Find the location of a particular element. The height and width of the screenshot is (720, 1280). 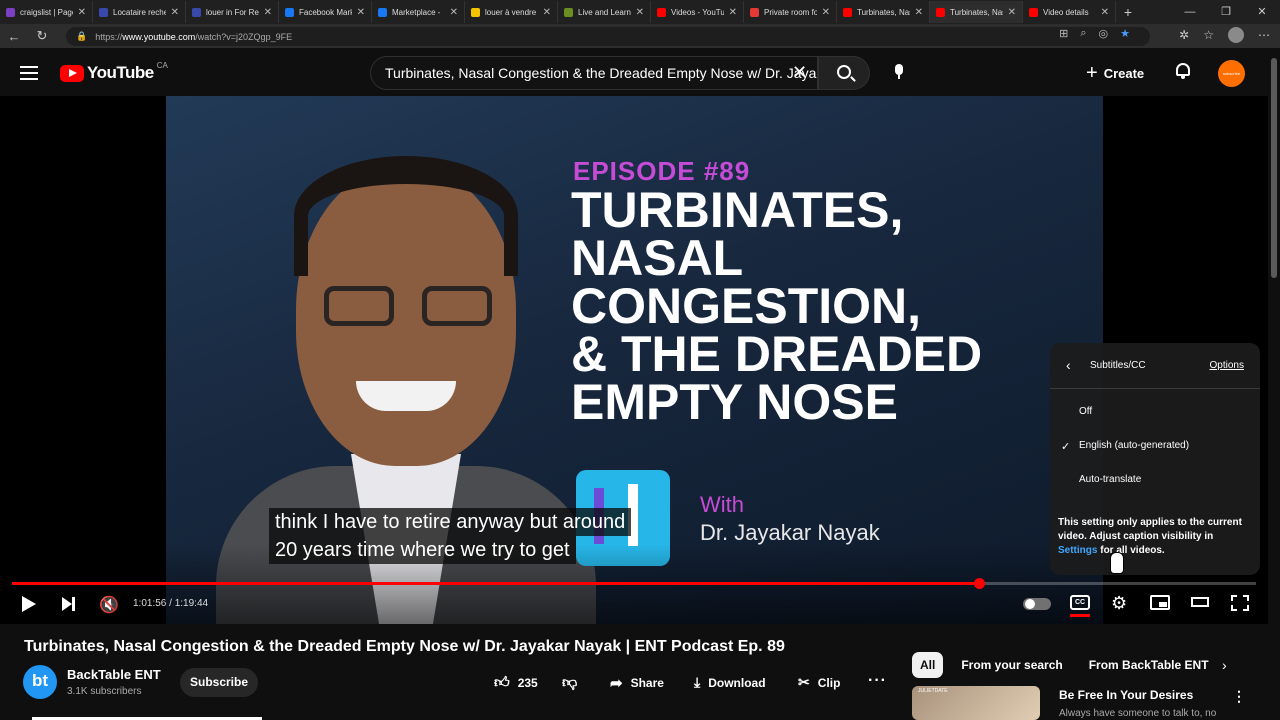

tracking-prevention-icon: ◎ is located at coordinates (1104, 33).